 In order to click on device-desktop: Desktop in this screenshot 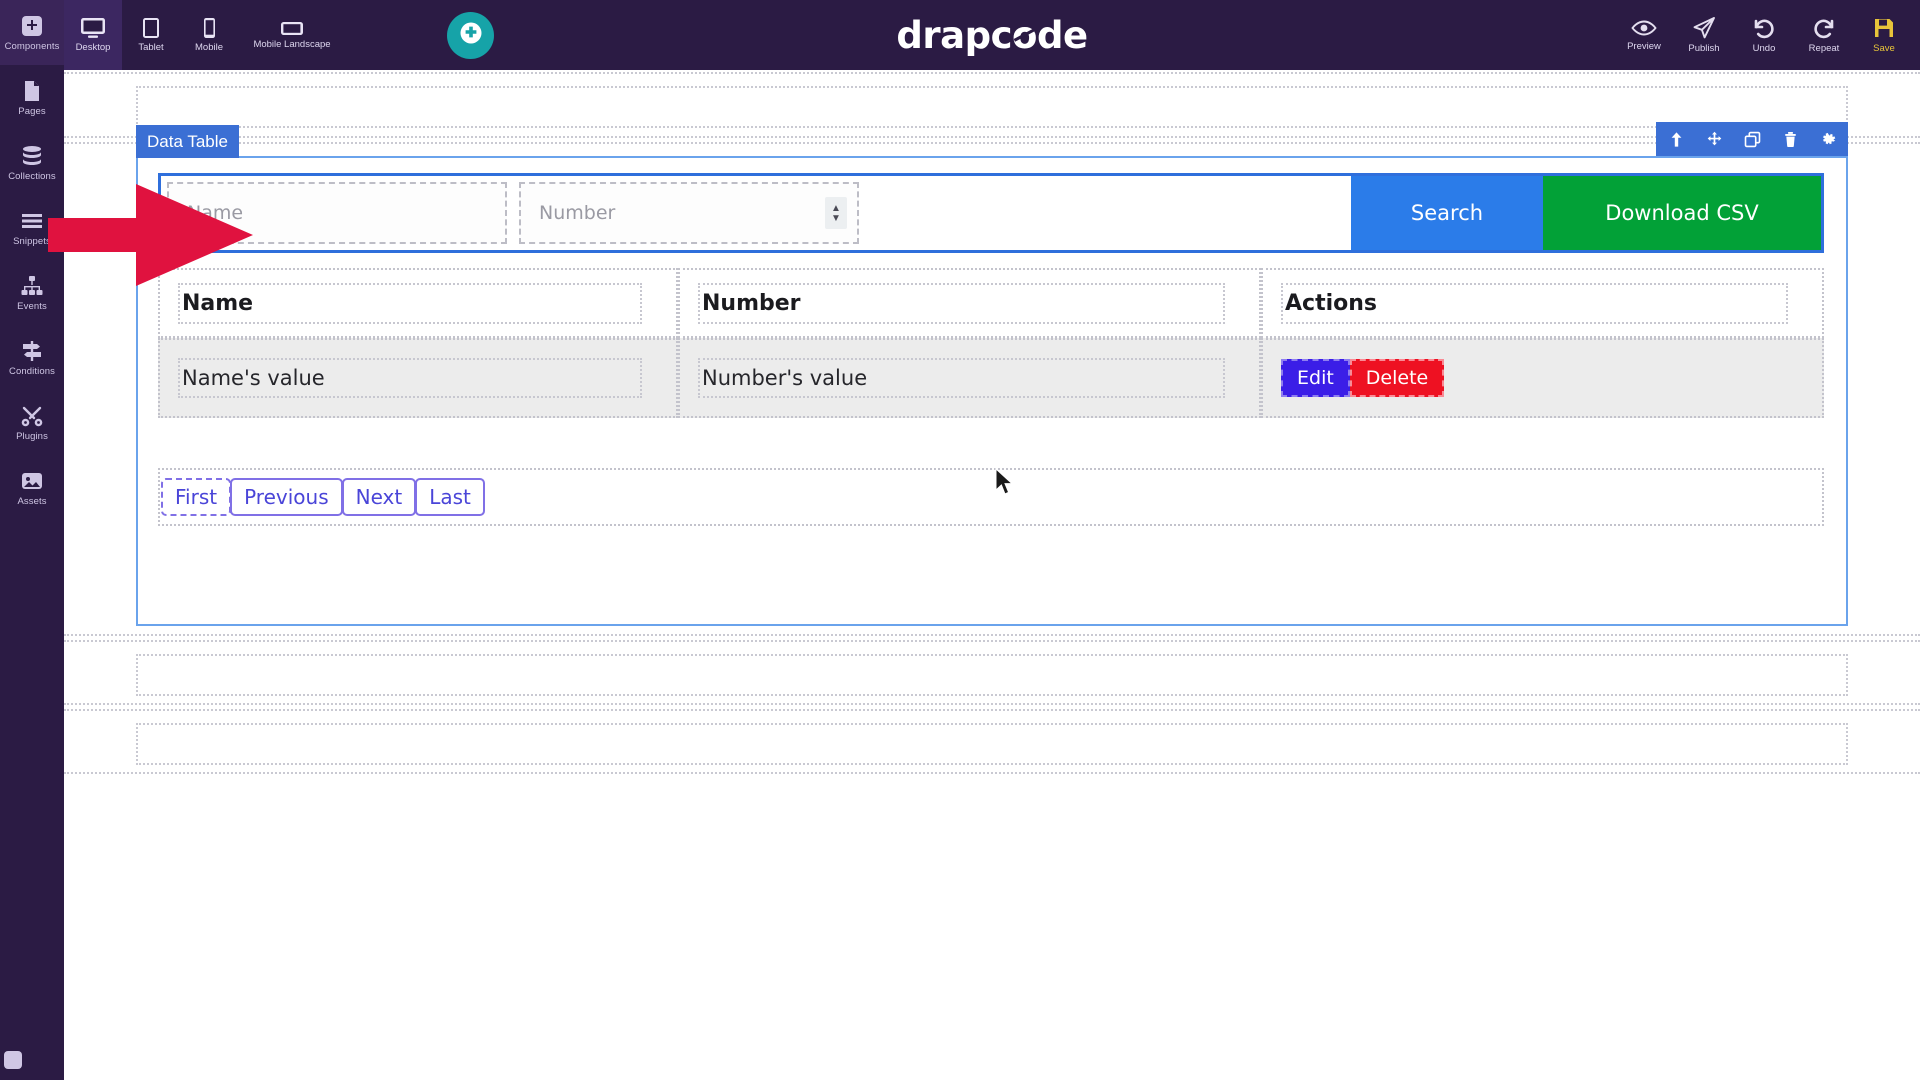, I will do `click(93, 35)`.